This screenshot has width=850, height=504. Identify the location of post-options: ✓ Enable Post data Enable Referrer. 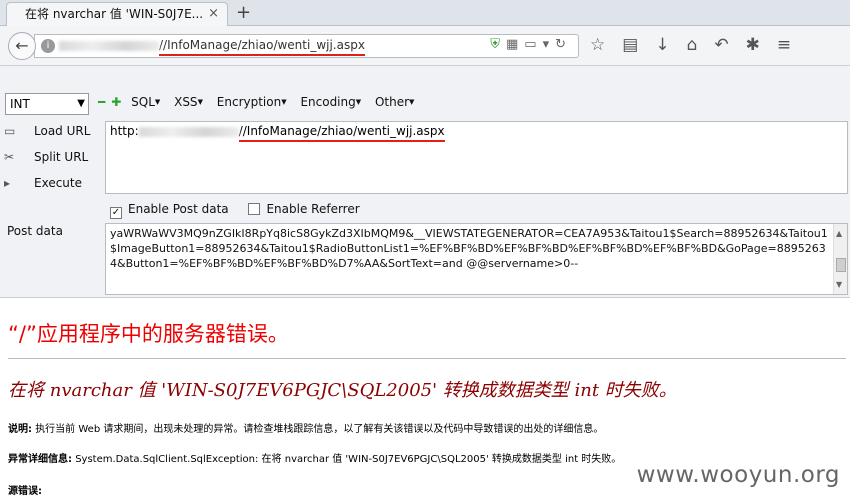
(235, 210).